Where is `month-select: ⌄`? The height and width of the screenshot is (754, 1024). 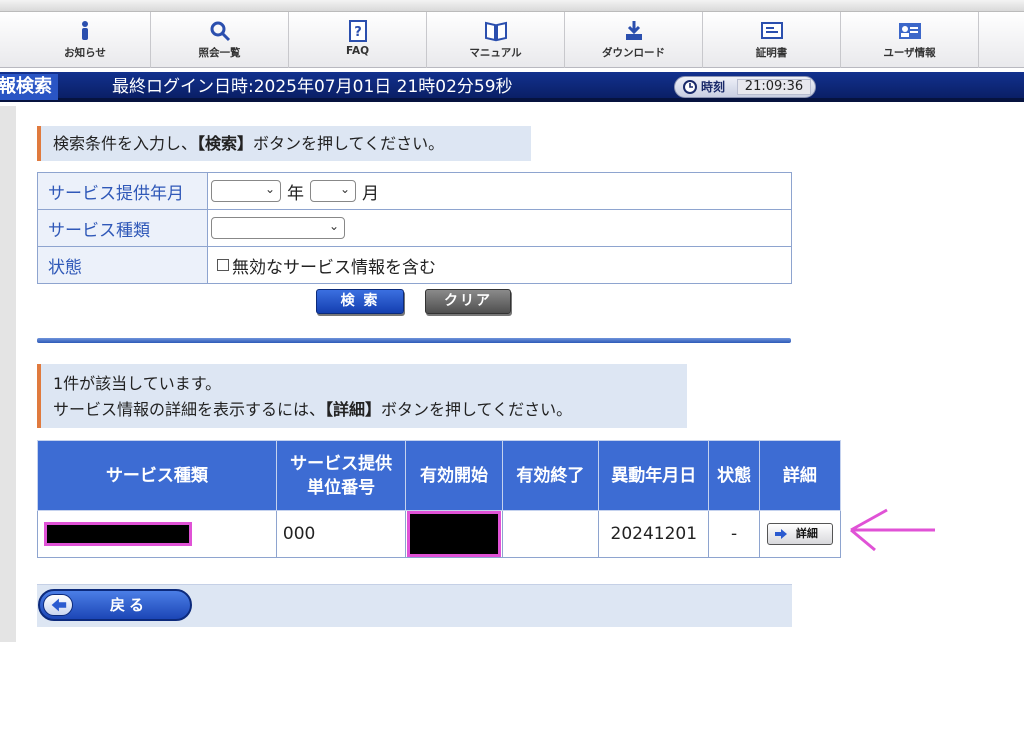
month-select: ⌄ is located at coordinates (333, 191).